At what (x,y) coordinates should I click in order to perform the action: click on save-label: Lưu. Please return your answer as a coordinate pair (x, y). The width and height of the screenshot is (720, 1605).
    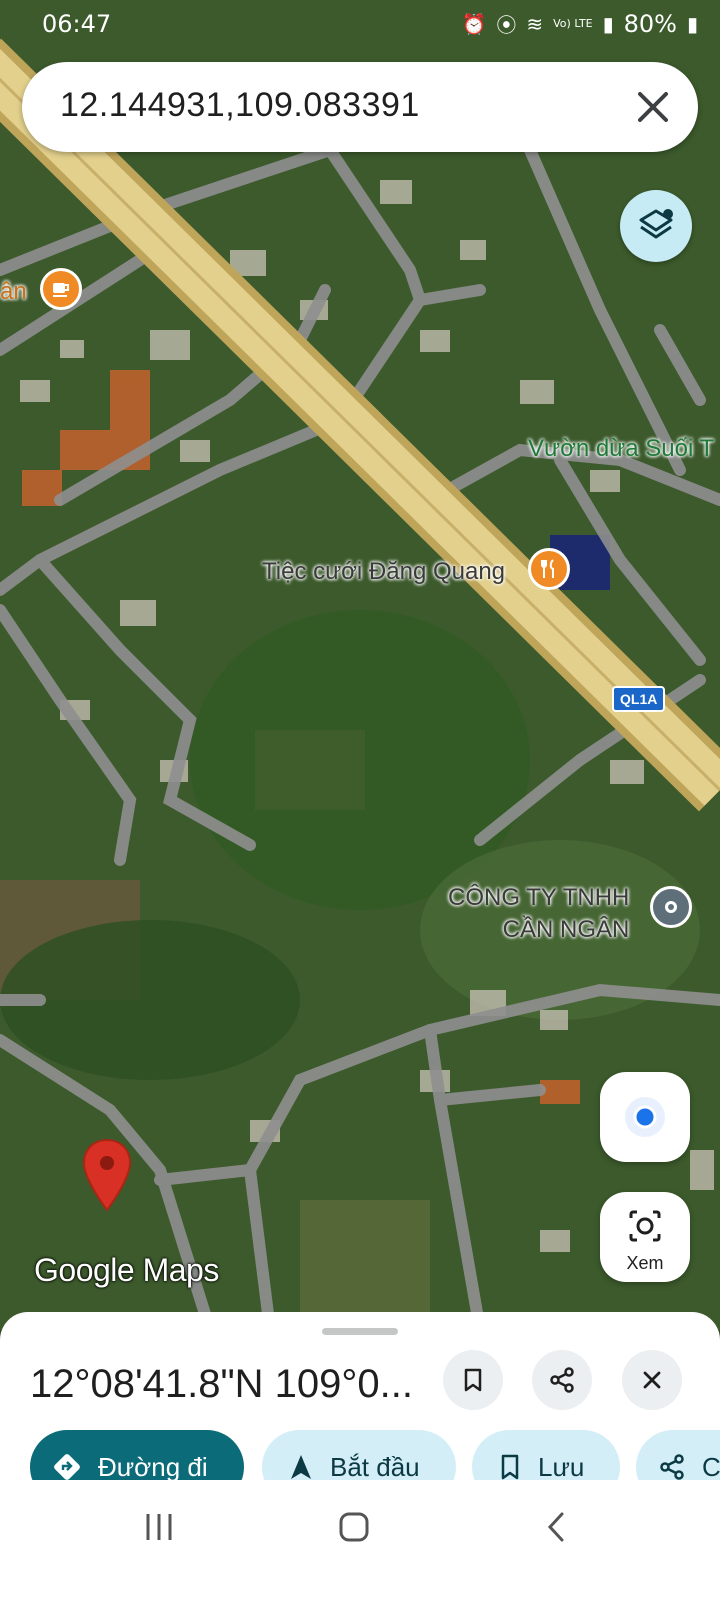
    Looking at the image, I should click on (561, 1466).